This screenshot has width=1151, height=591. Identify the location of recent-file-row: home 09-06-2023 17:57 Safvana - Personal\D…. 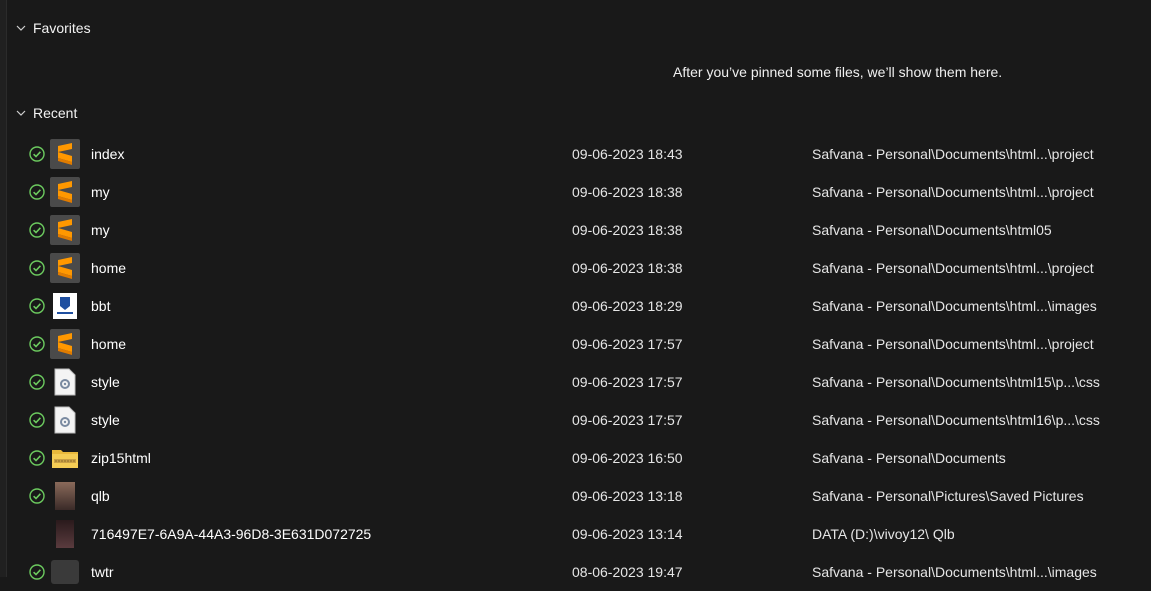
(575, 344).